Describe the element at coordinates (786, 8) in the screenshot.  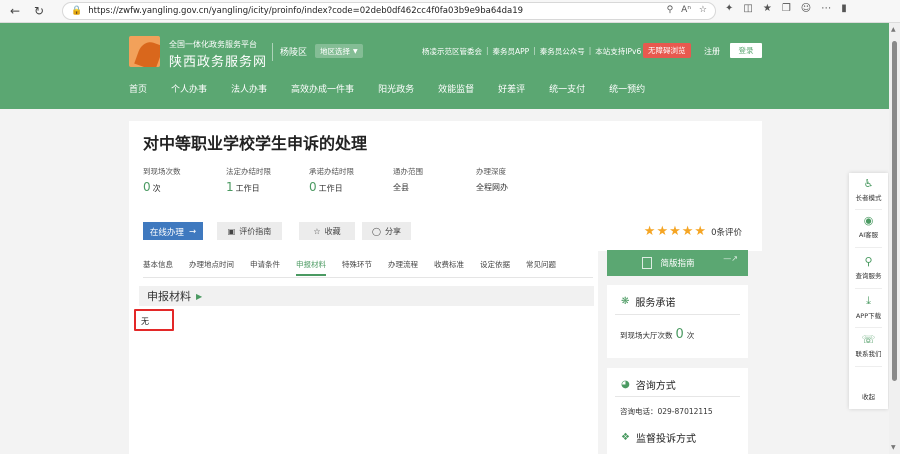
I see `collections-icon: ❐` at that location.